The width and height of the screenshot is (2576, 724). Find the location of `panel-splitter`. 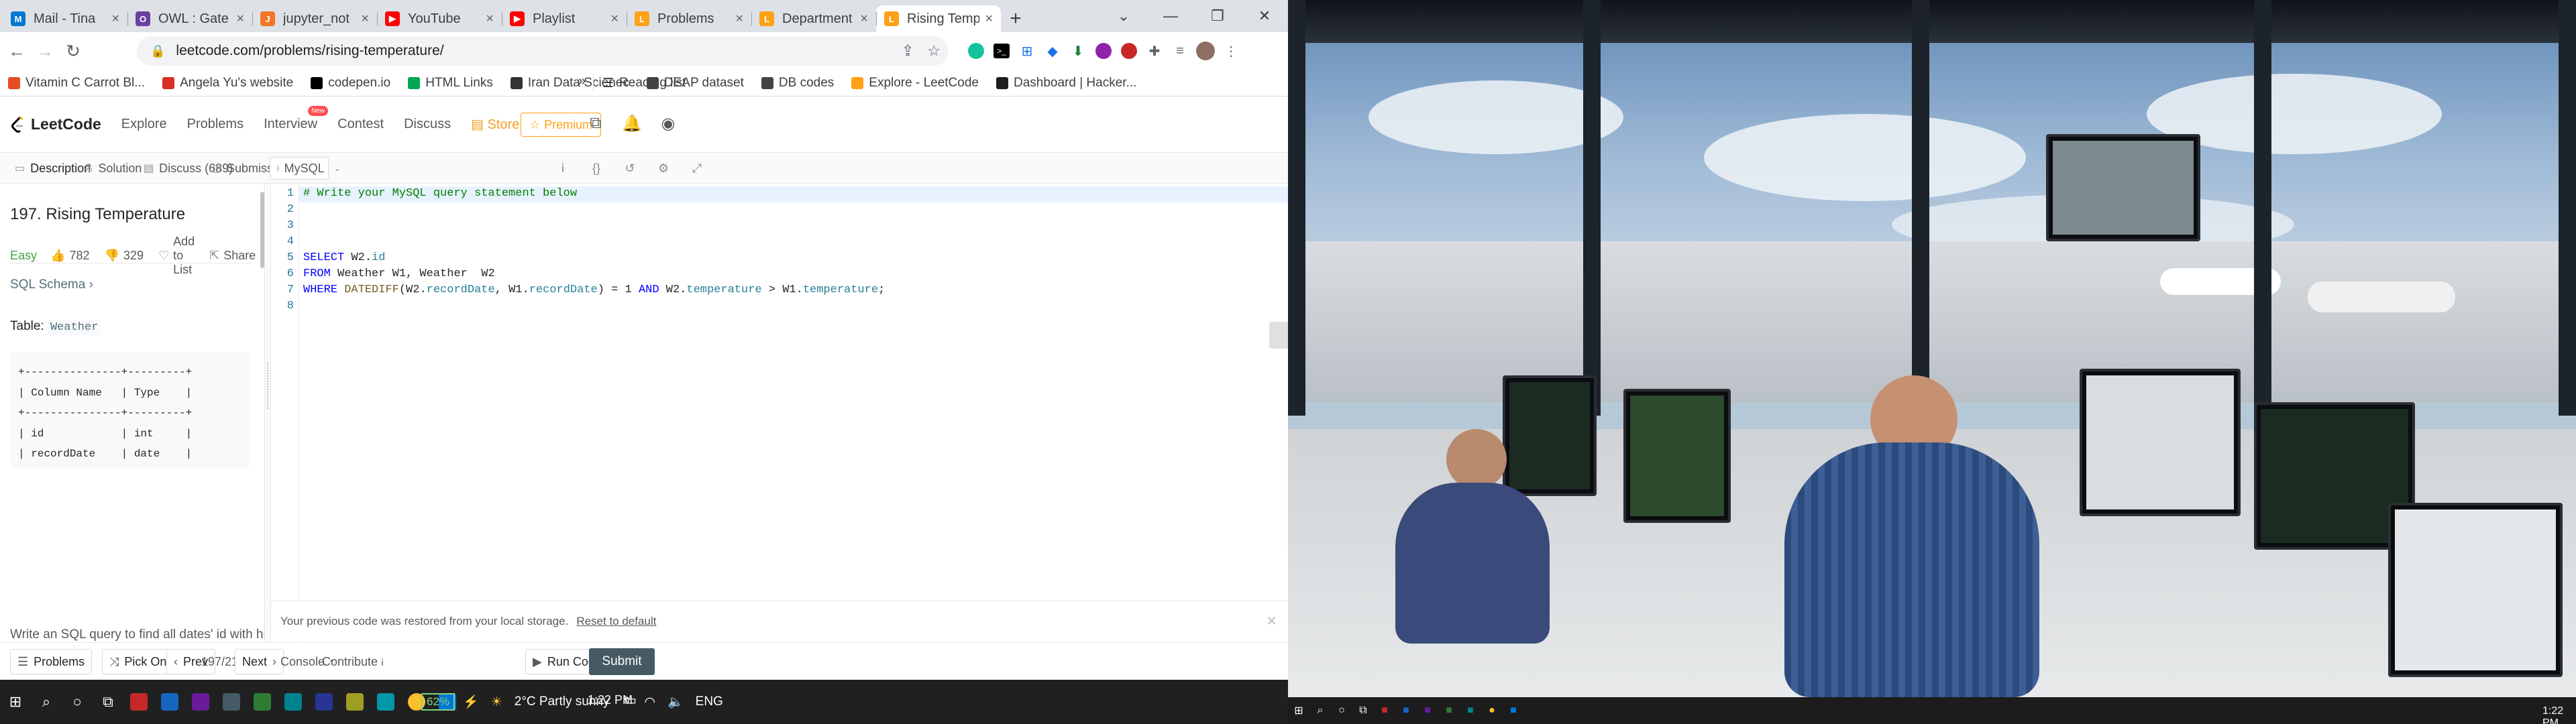

panel-splitter is located at coordinates (267, 413).